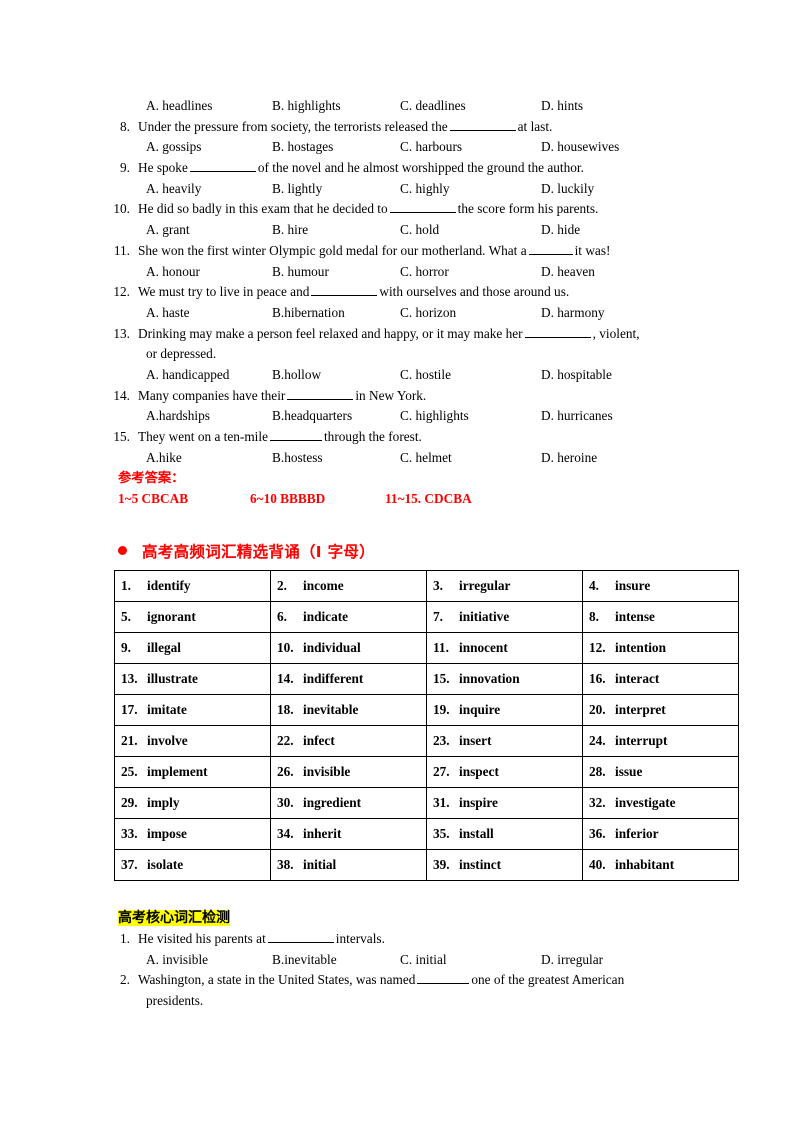 The width and height of the screenshot is (794, 1123). Describe the element at coordinates (192, 771) in the screenshot. I see `vocab-cell: 25. implement` at that location.